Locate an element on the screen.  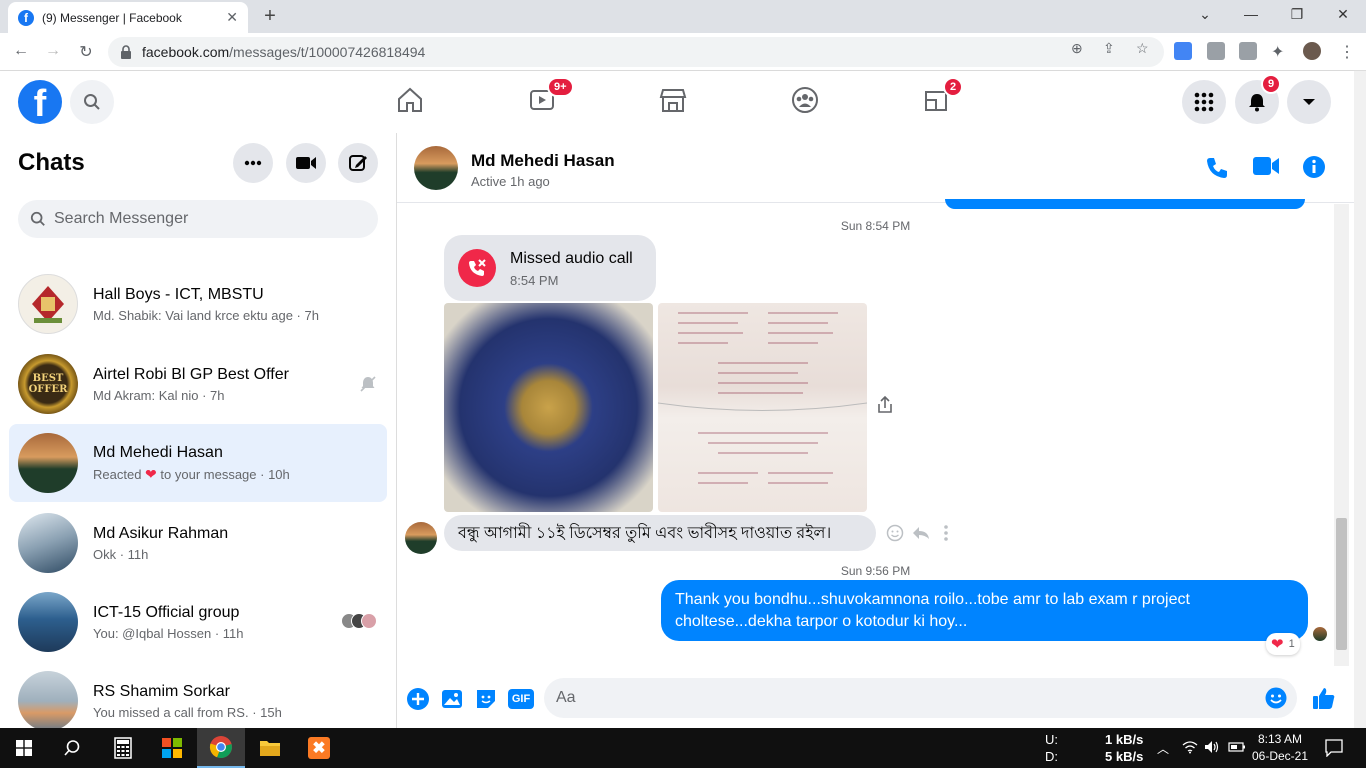
calculator-app is located at coordinates (123, 748).